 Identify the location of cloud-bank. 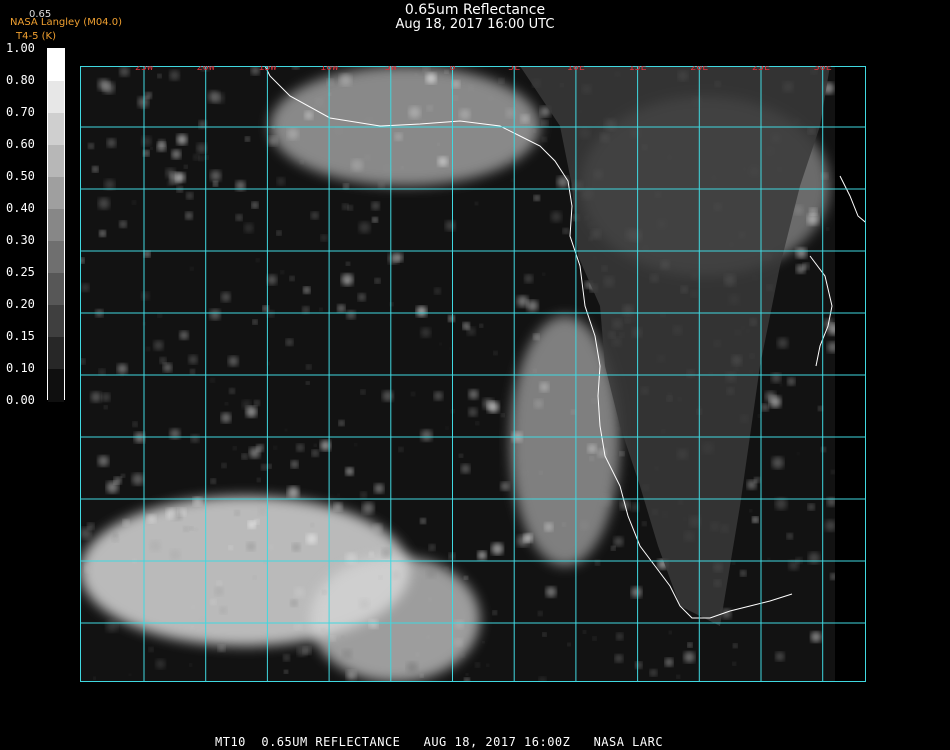
(565, 441).